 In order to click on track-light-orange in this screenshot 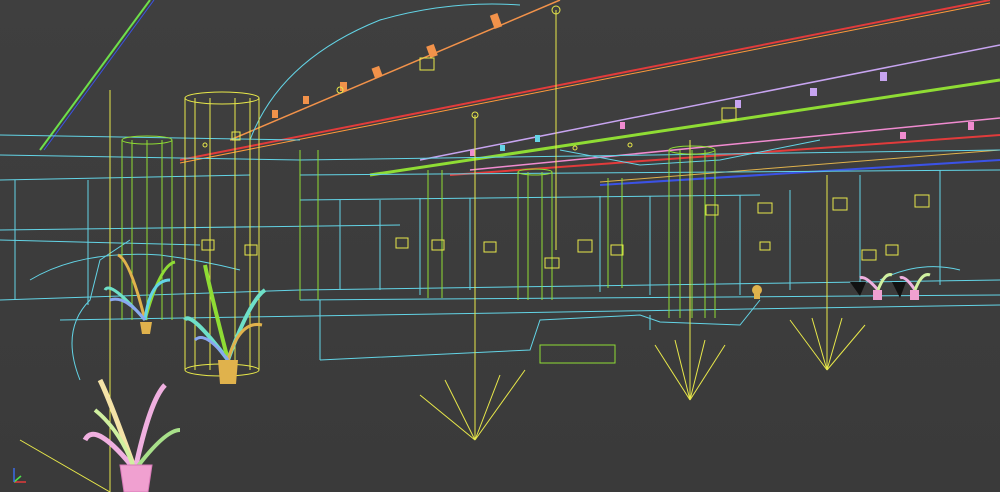, I will do `click(395, 70)`.